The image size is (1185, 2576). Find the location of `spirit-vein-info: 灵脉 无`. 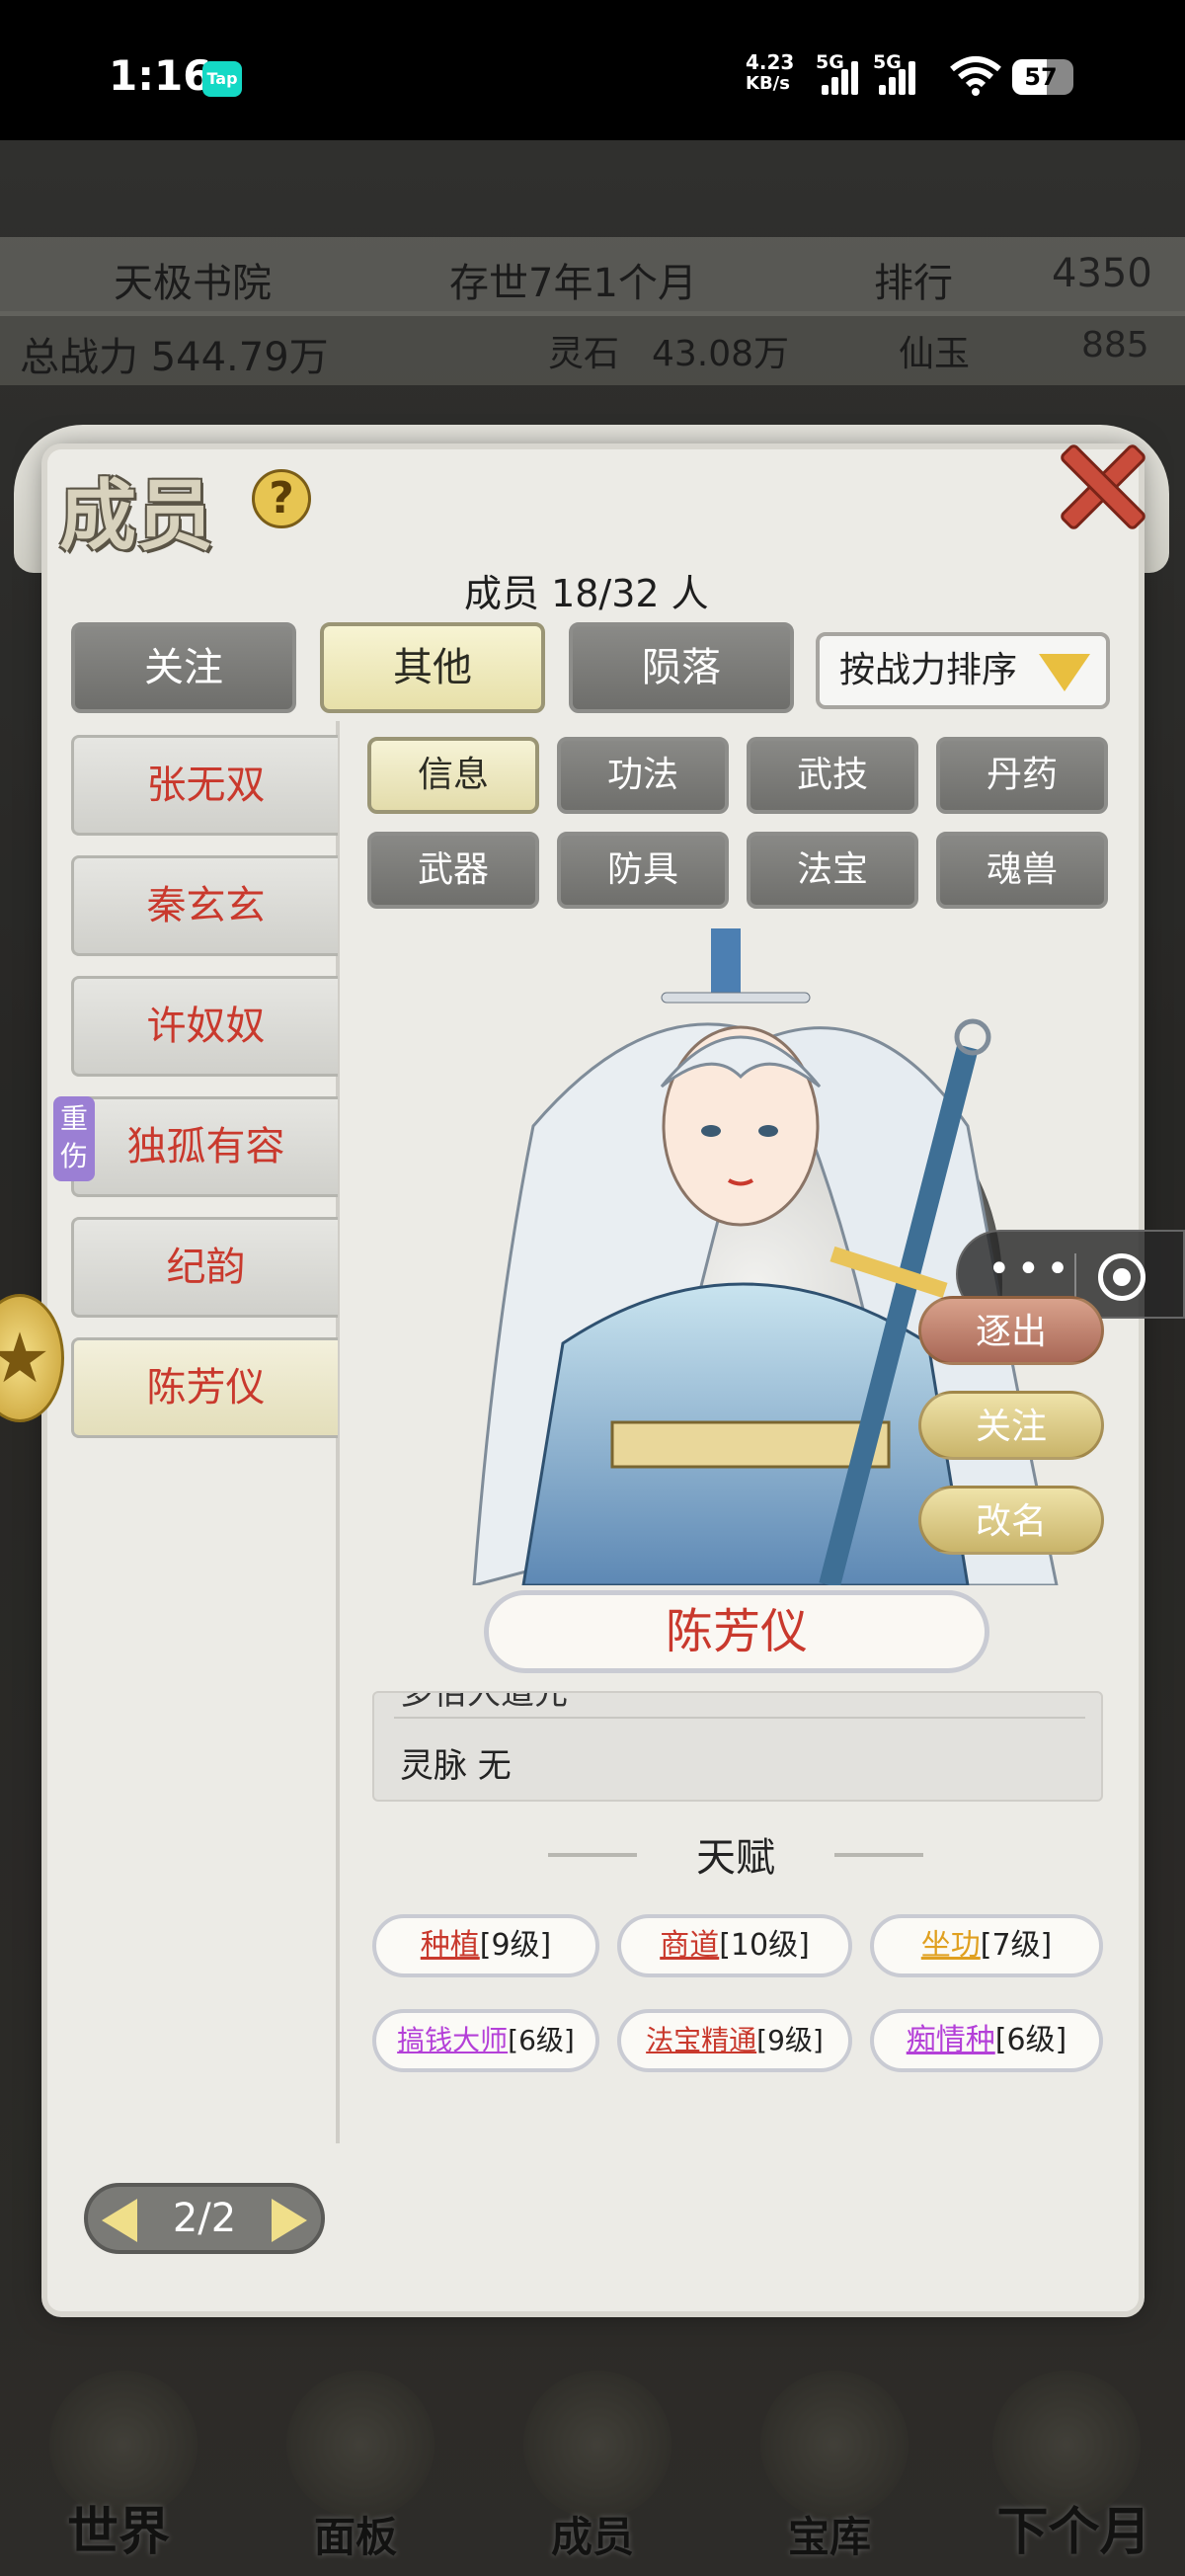

spirit-vein-info: 灵脉 无 is located at coordinates (456, 1766).